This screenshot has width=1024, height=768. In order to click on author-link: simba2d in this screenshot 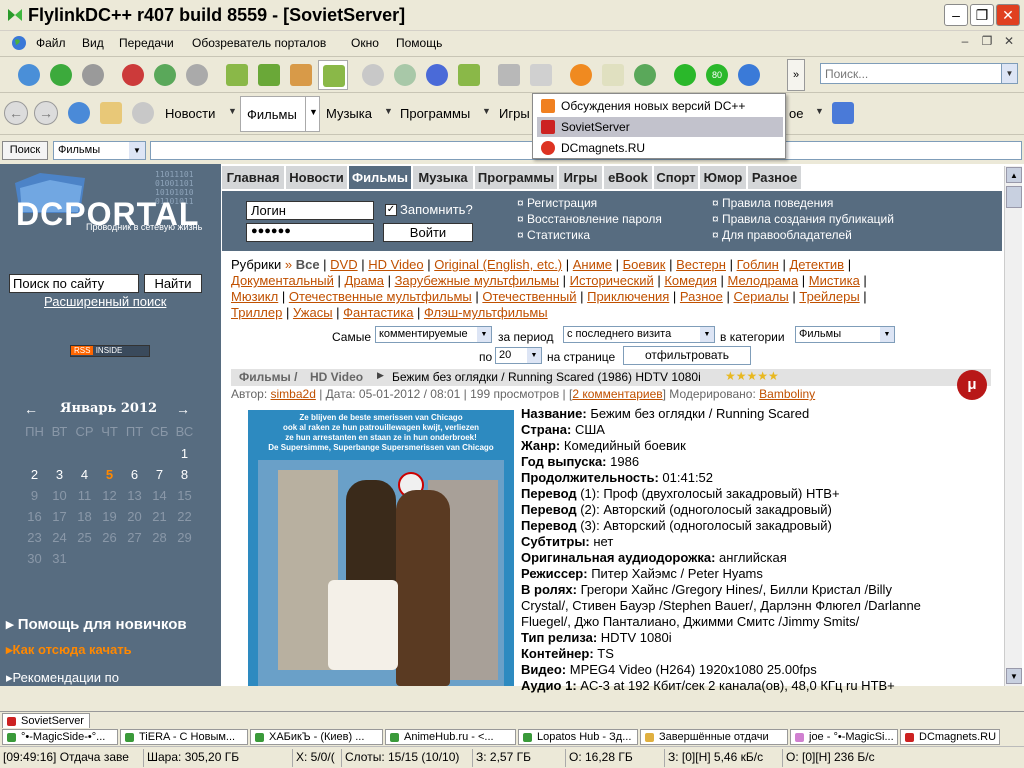, I will do `click(293, 394)`.